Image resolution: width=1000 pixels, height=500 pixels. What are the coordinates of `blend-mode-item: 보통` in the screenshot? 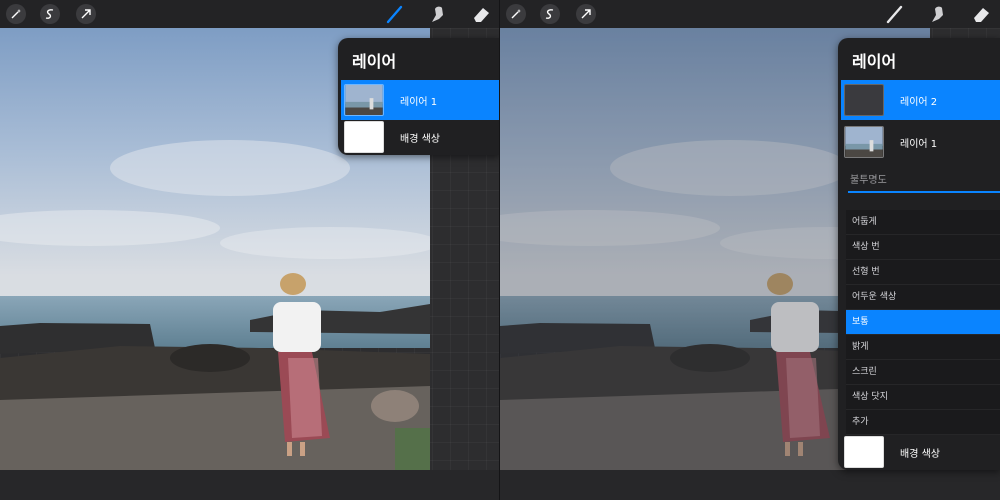 It's located at (923, 322).